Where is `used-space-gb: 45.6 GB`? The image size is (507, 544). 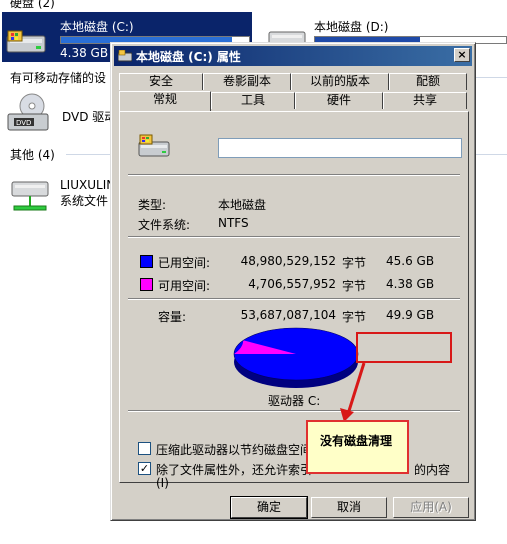
used-space-gb: 45.6 GB is located at coordinates (410, 261).